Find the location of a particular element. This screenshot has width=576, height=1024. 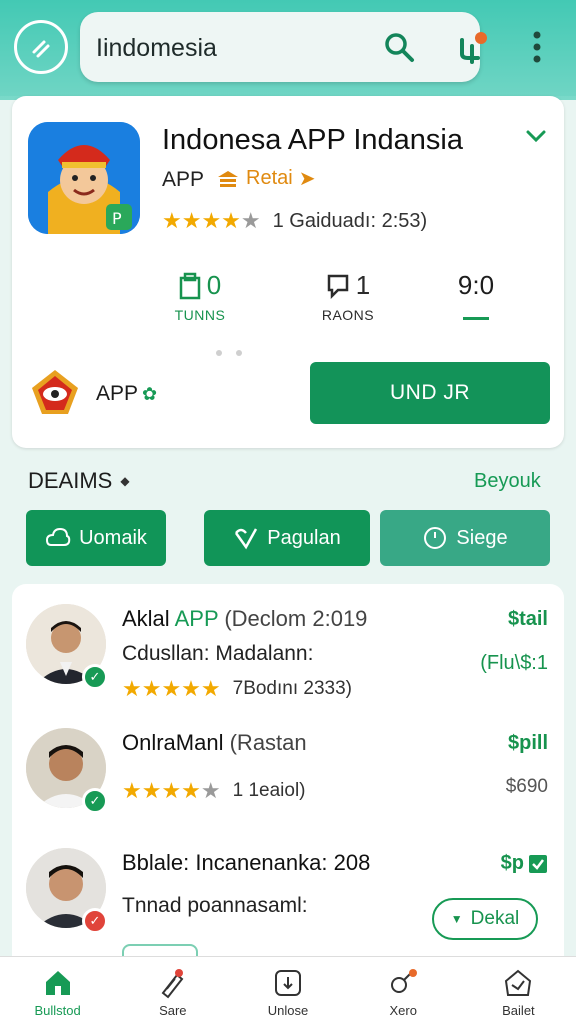

home-icon is located at coordinates (57, 983).